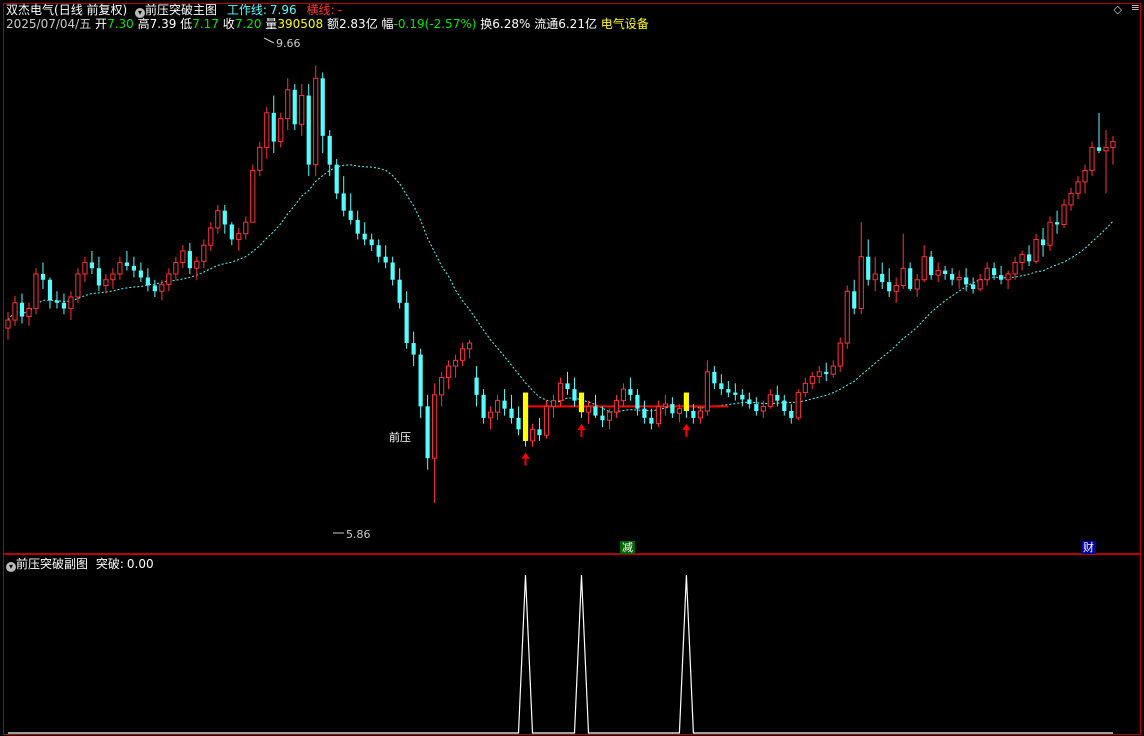 The image size is (1144, 736). I want to click on chart-period: (日线 前复权), so click(91, 10).